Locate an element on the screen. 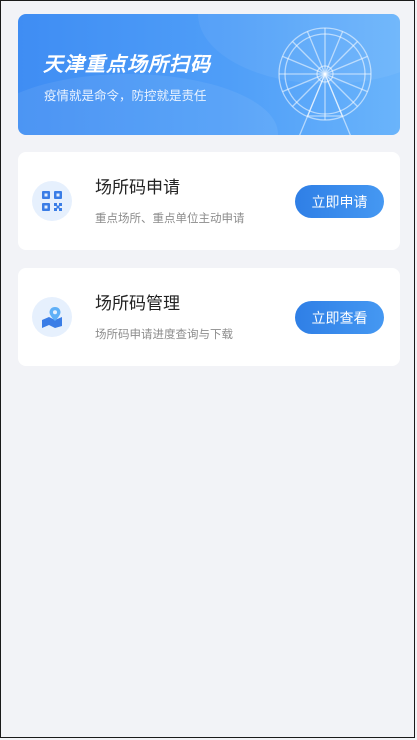  card-description: 场所码申请进度查询与下载 is located at coordinates (164, 334).